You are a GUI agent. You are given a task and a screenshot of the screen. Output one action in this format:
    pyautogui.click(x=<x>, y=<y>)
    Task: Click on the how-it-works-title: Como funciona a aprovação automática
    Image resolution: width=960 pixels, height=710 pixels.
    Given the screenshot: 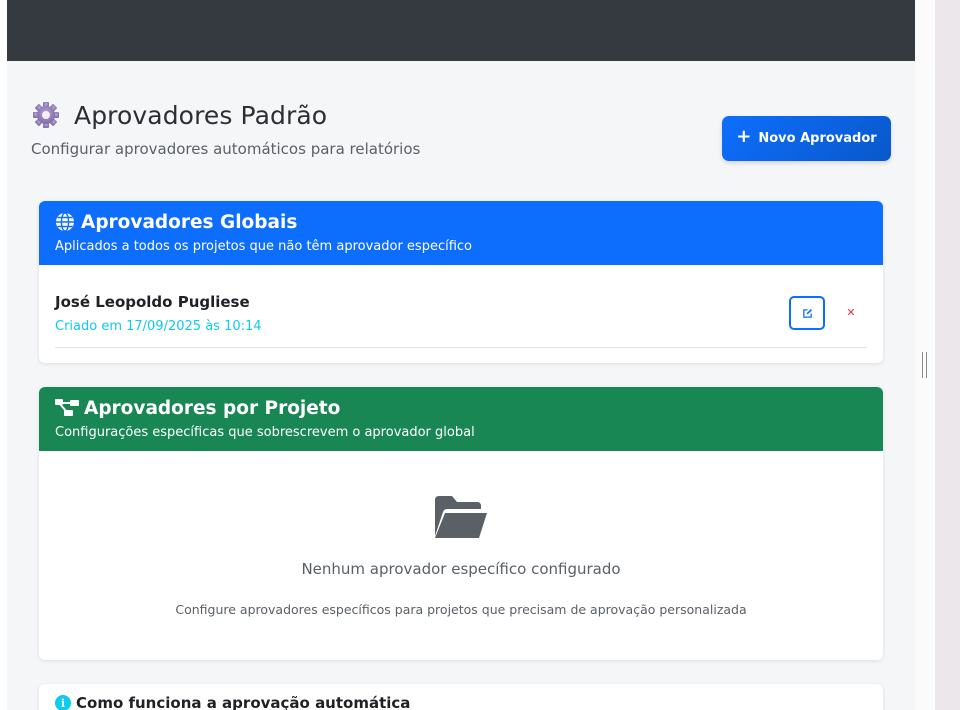 What is the action you would take?
    pyautogui.click(x=243, y=702)
    